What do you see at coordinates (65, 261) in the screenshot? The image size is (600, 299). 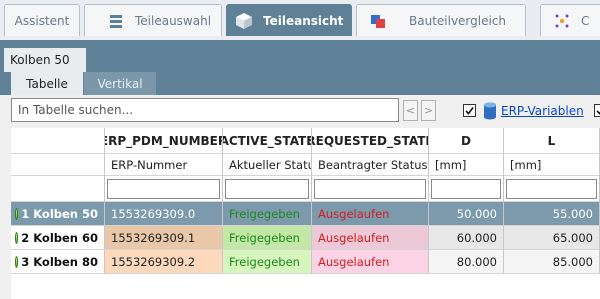 I see `row-name: Kolben 80` at bounding box center [65, 261].